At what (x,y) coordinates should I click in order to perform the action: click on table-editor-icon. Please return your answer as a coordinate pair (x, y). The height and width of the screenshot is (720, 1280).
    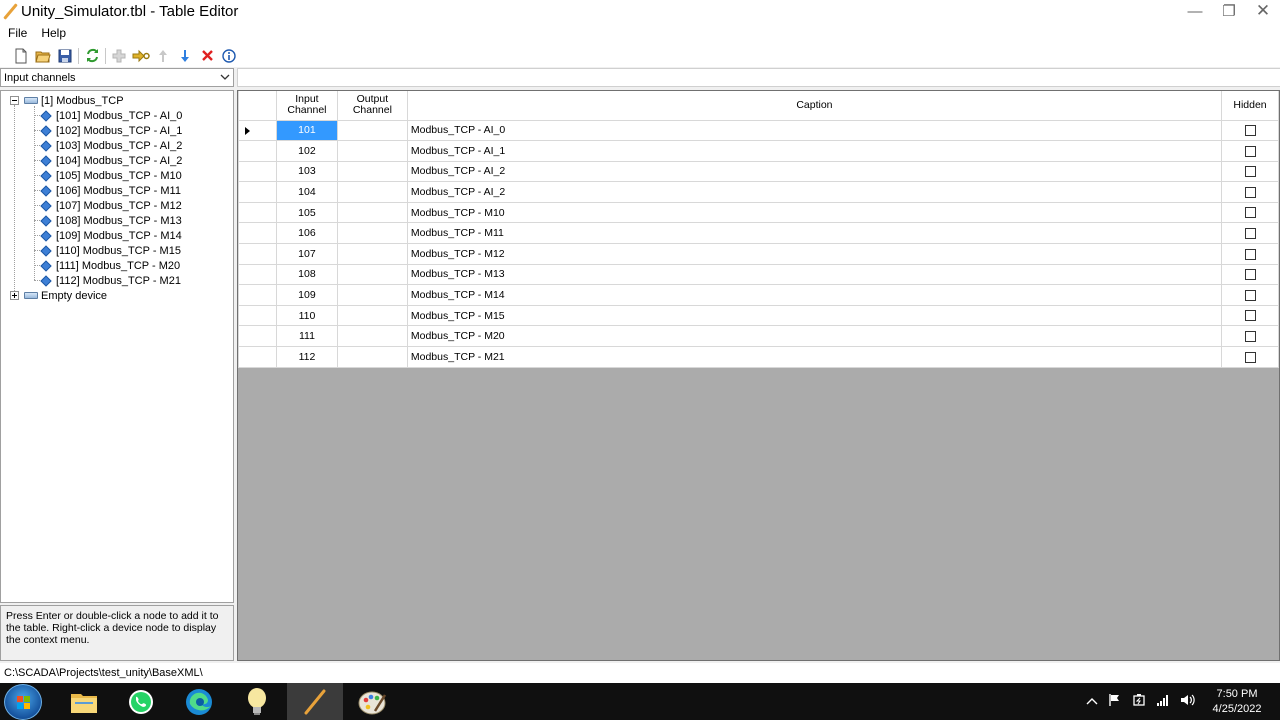
    Looking at the image, I should click on (315, 701).